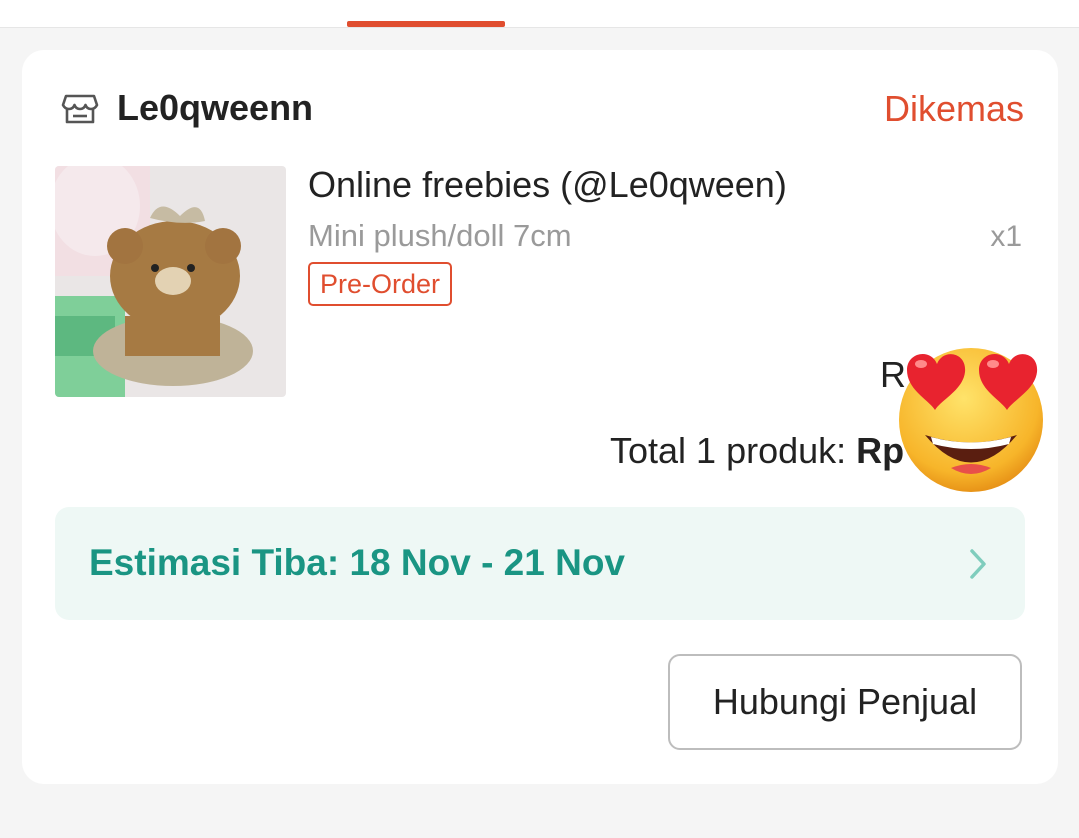 The height and width of the screenshot is (838, 1079). Describe the element at coordinates (971, 416) in the screenshot. I see `heart-eyes-emoji-icon` at that location.